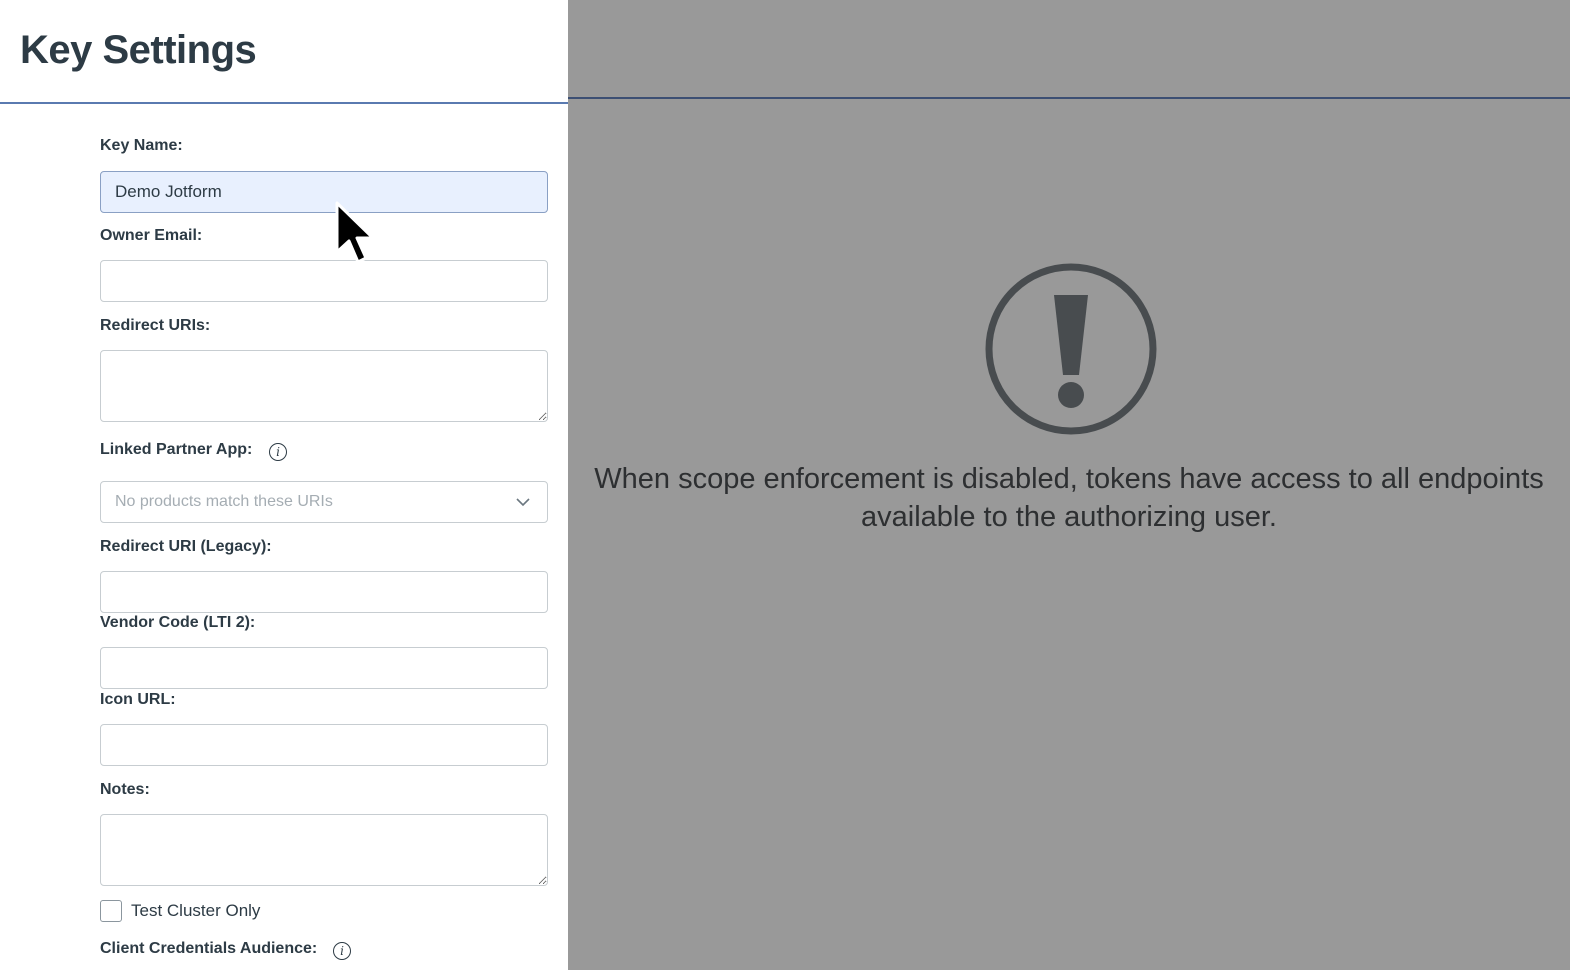 The height and width of the screenshot is (970, 1570). I want to click on icon-url-label: Icon URL:, so click(138, 699).